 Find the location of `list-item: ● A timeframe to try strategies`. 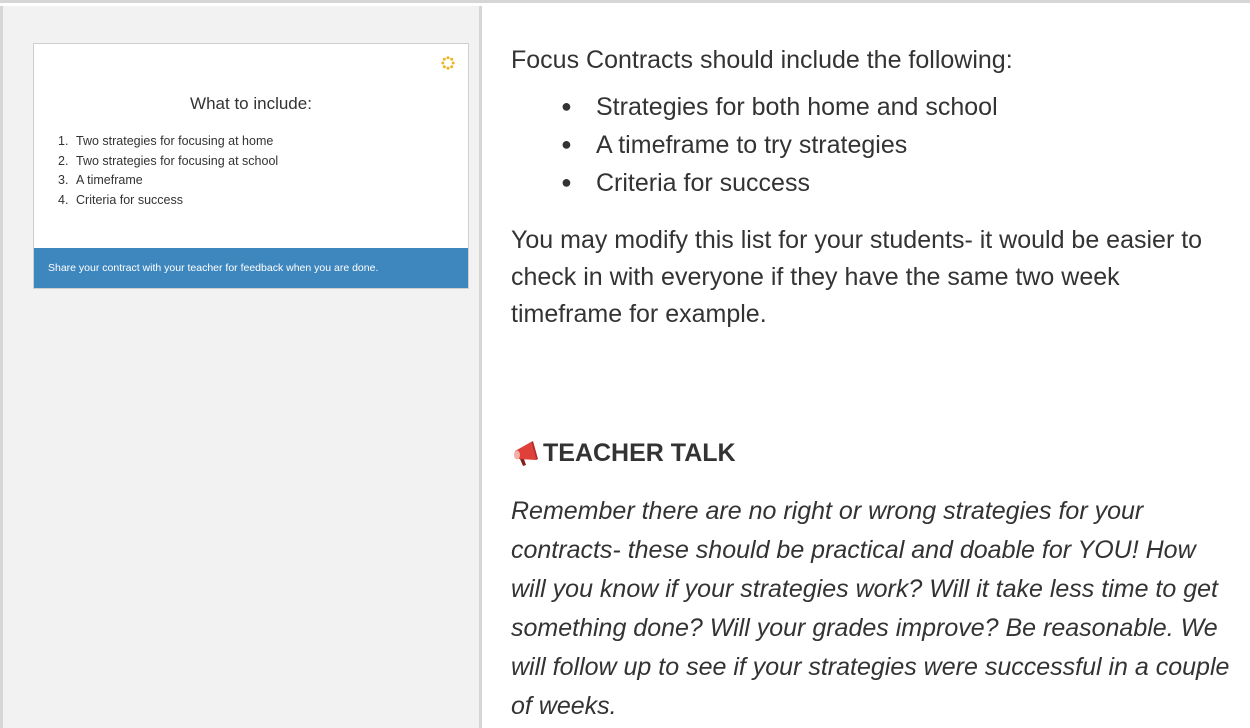

list-item: ● A timeframe to try strategies is located at coordinates (779, 145).